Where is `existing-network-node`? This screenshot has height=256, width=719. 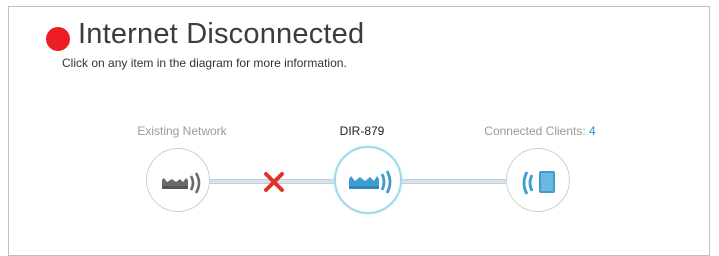
existing-network-node is located at coordinates (178, 180).